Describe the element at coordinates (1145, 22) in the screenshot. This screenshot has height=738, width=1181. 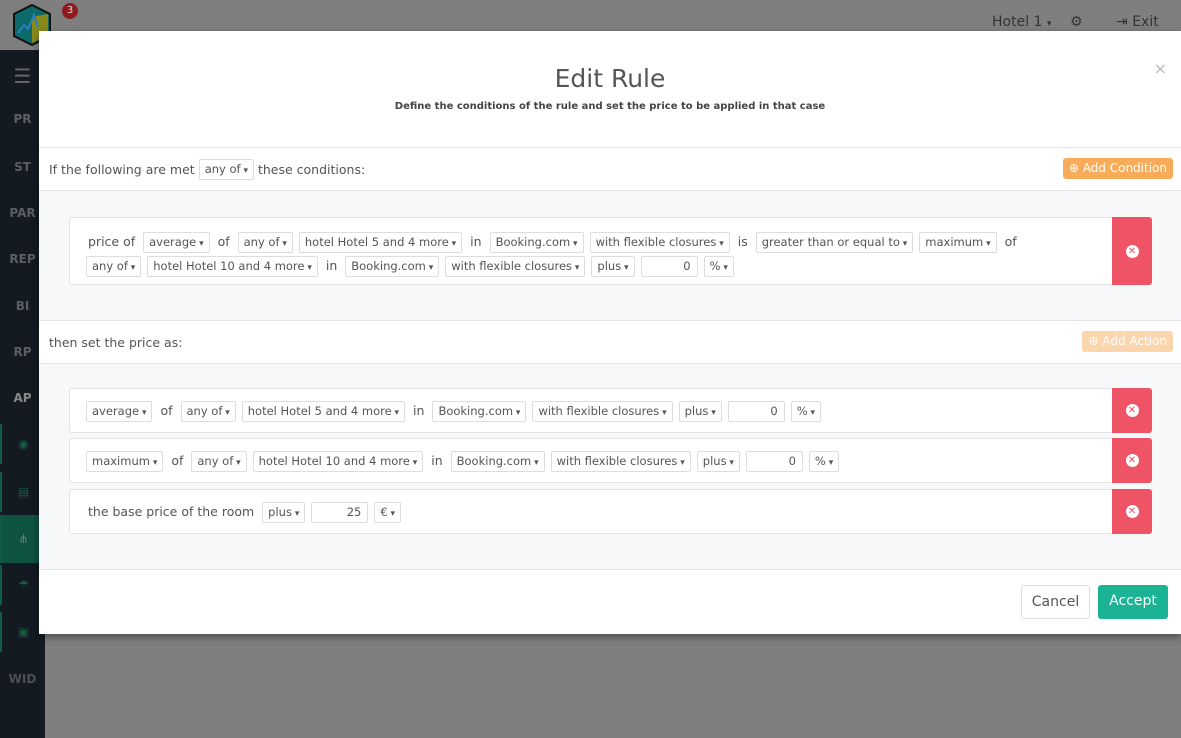
I see `exit-label: Exit` at that location.